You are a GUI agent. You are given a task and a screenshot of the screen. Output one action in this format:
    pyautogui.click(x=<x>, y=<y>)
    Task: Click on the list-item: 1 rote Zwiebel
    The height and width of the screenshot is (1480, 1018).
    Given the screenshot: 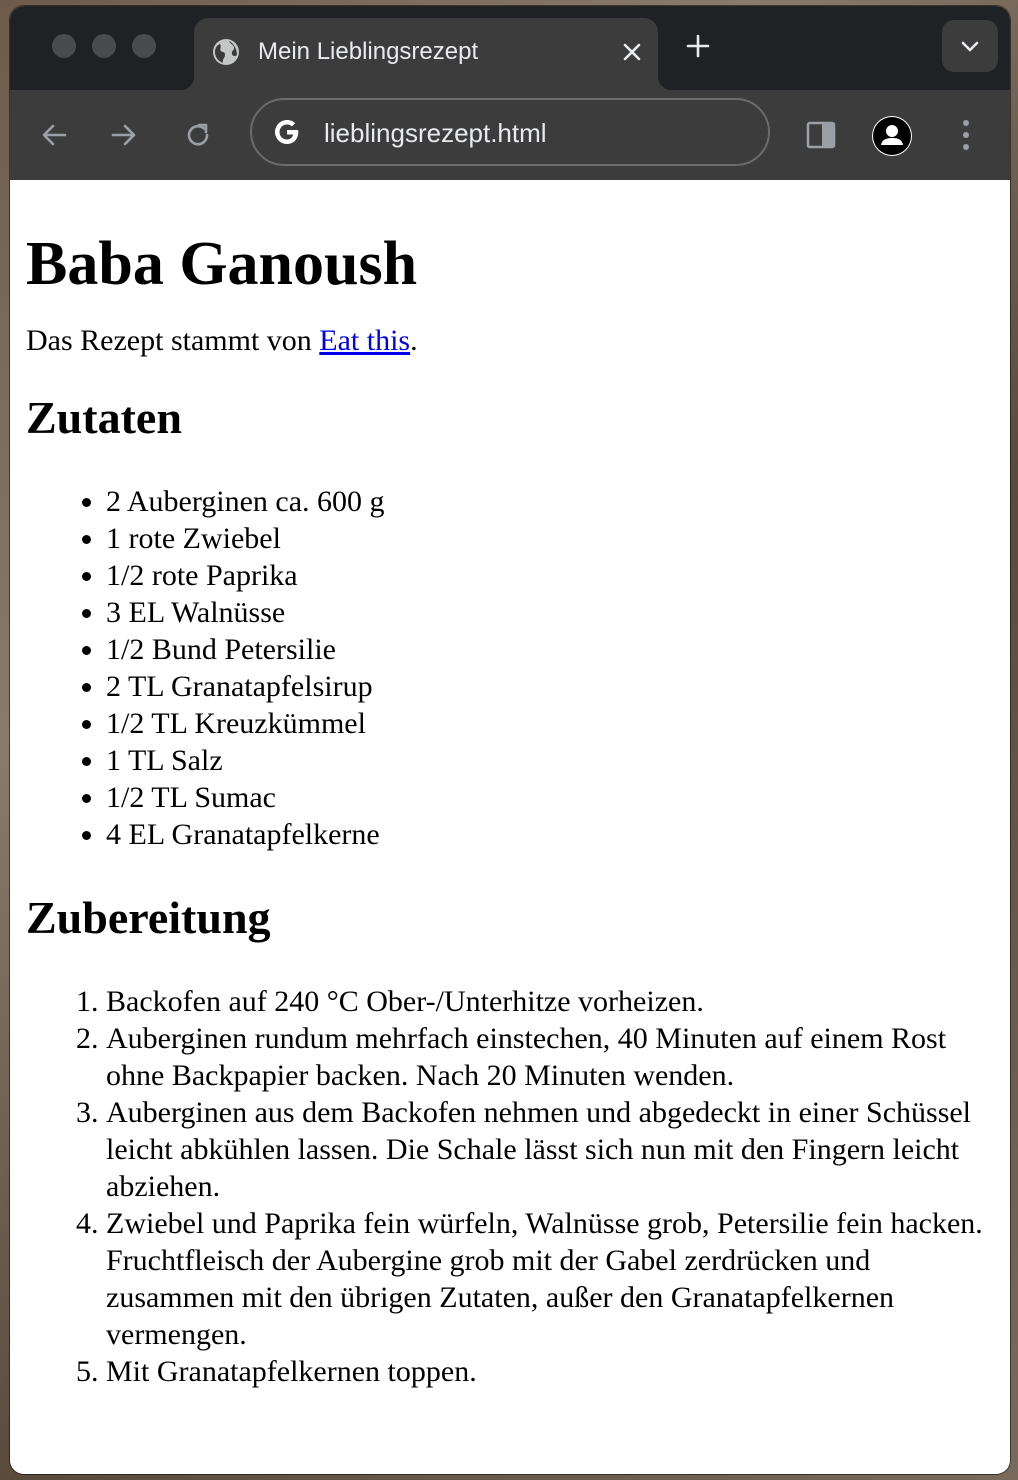 What is the action you would take?
    pyautogui.click(x=550, y=538)
    